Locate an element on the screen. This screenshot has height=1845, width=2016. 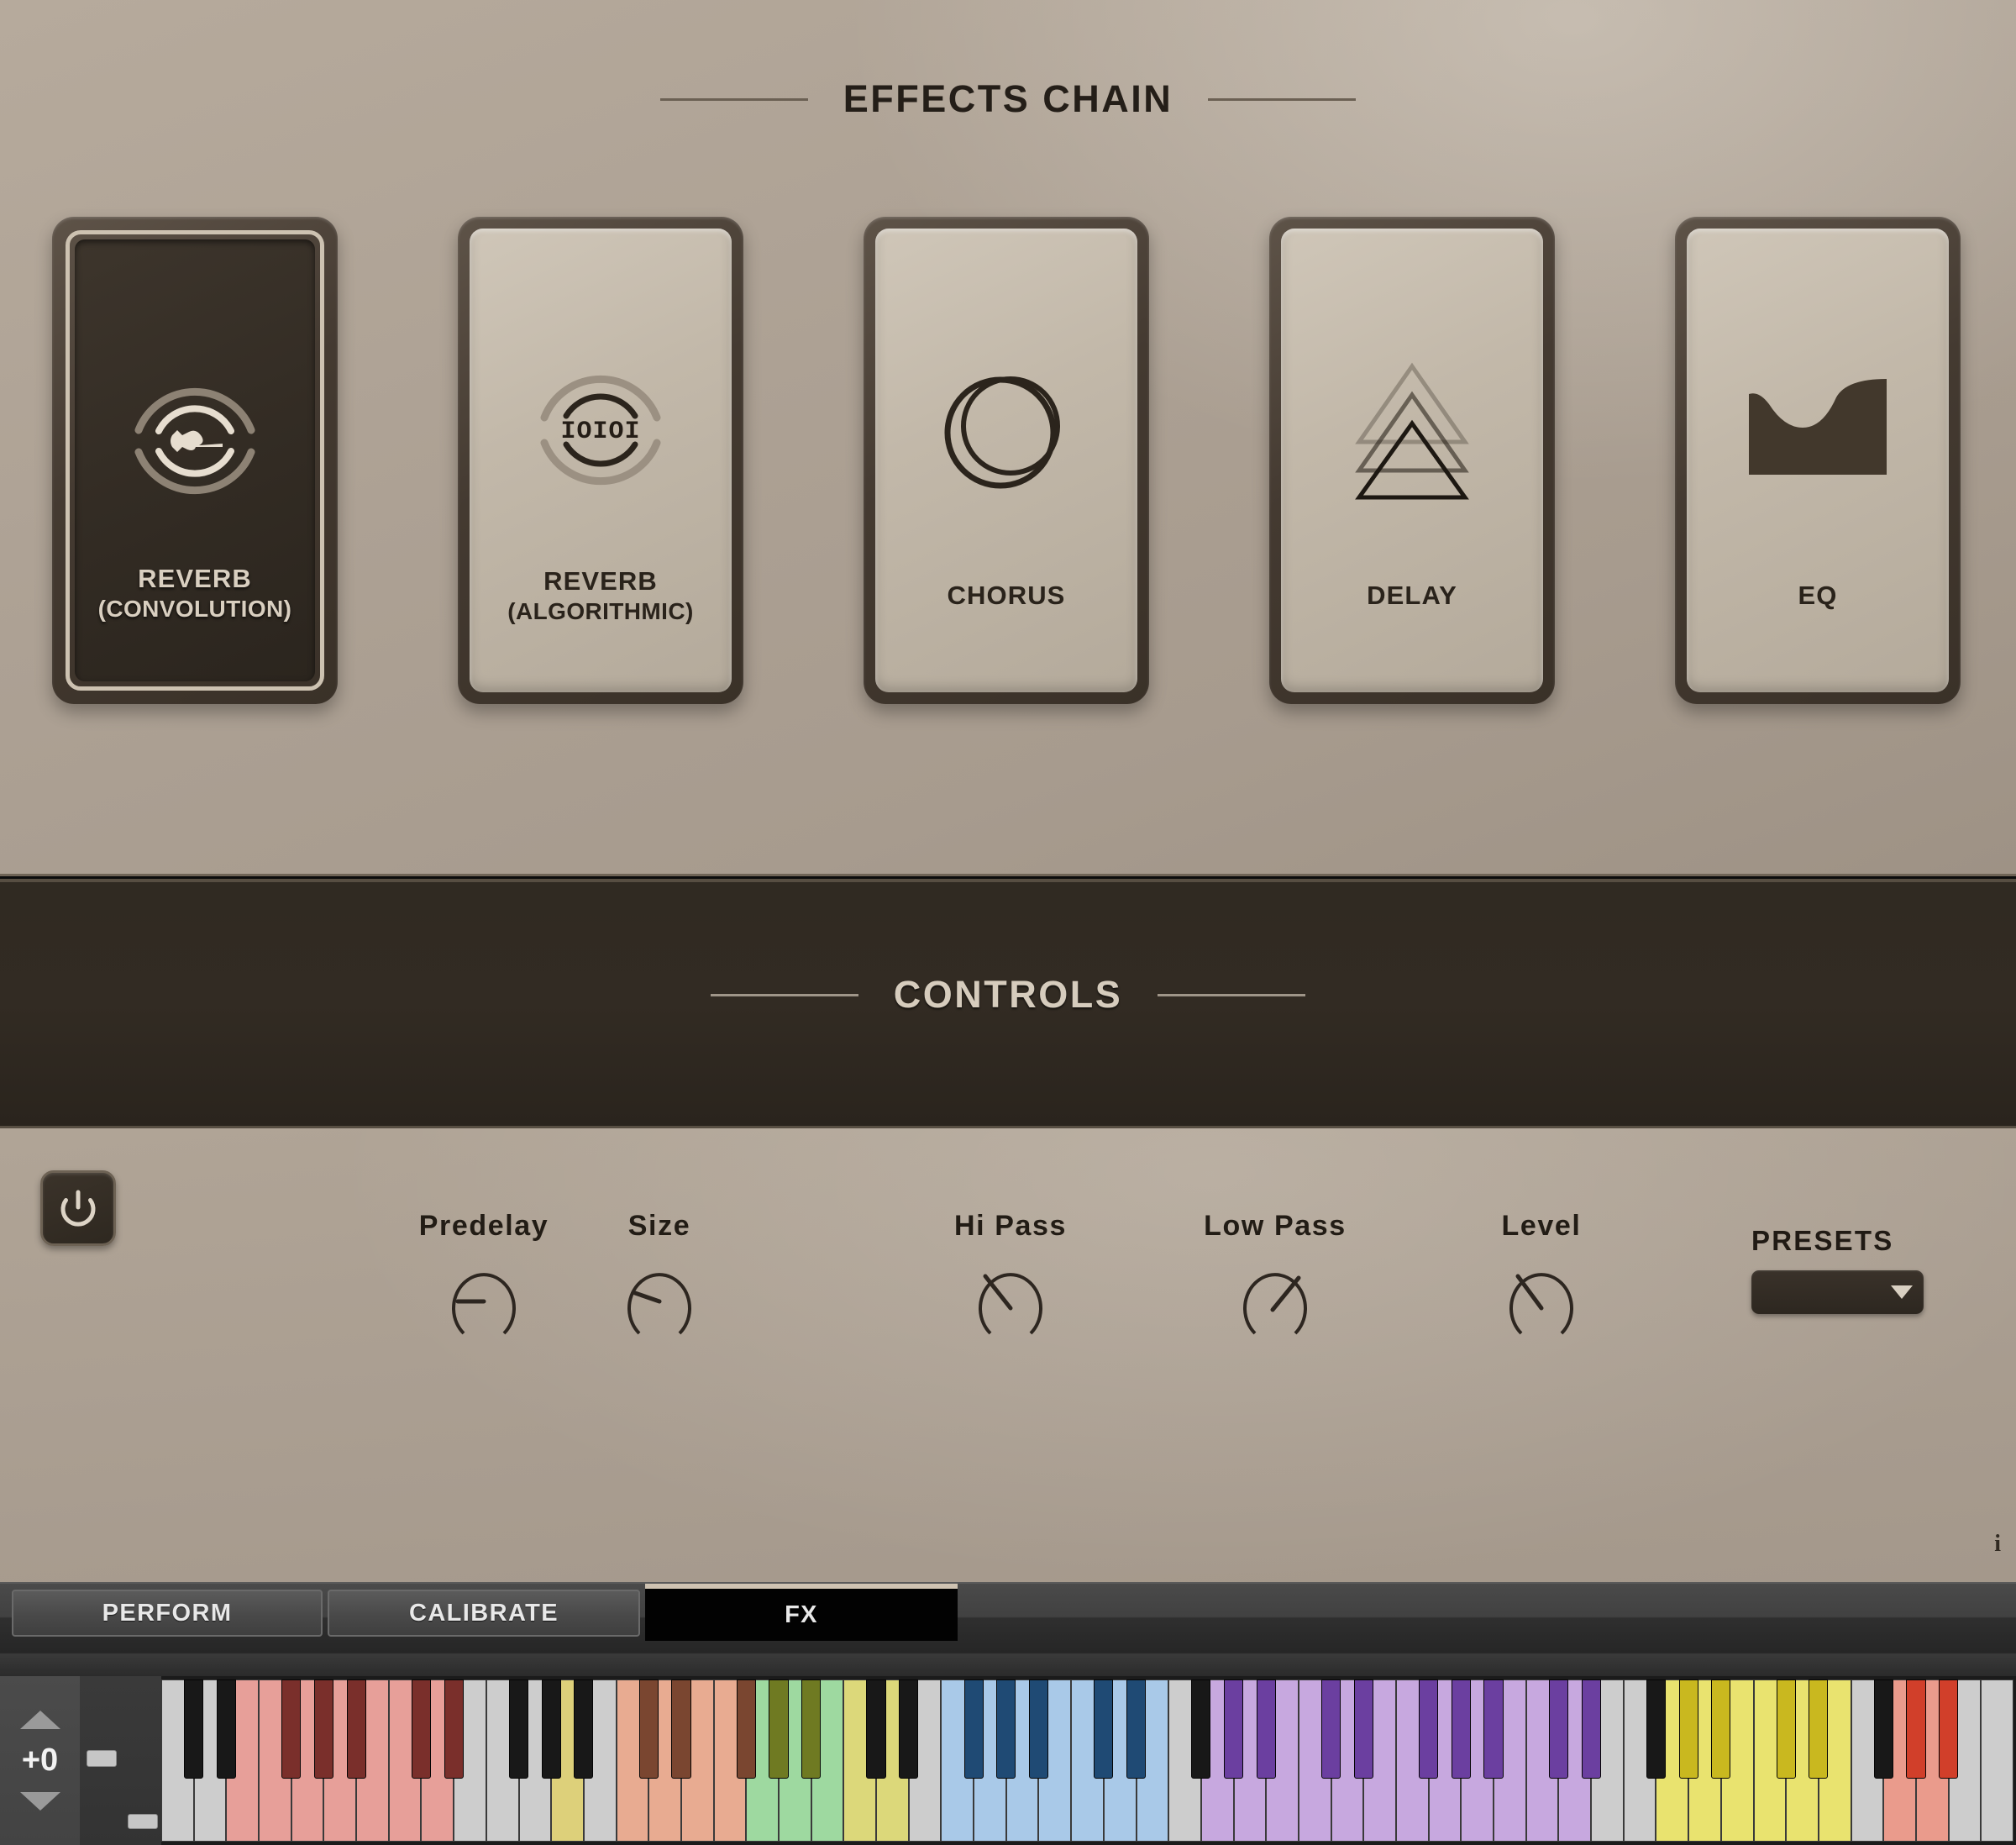
keyboard-range-handle-upper is located at coordinates (102, 1758).